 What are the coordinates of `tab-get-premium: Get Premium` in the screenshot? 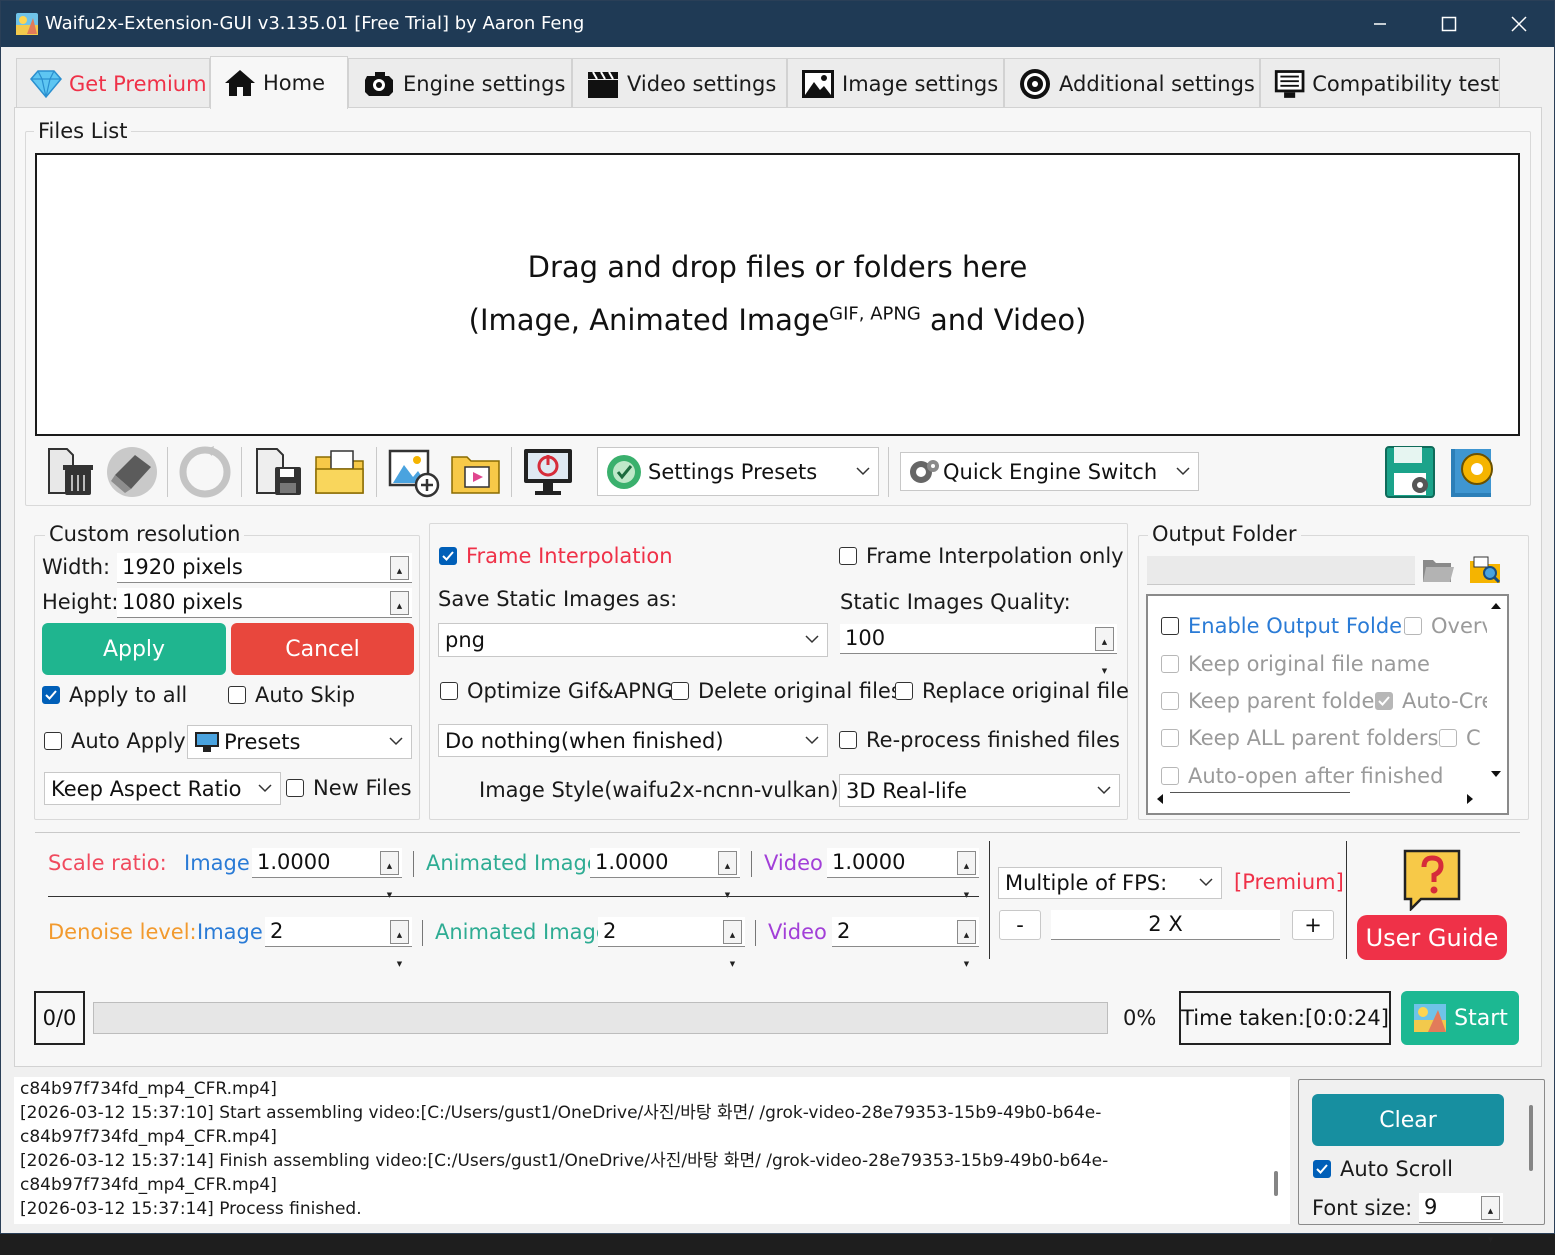 It's located at (113, 83).